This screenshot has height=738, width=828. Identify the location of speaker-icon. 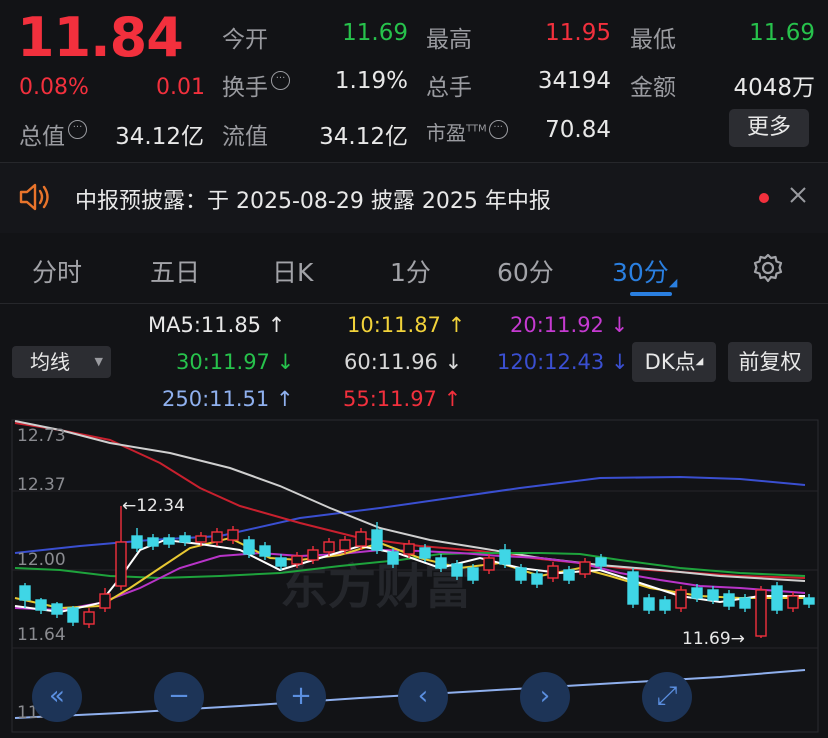
(35, 199).